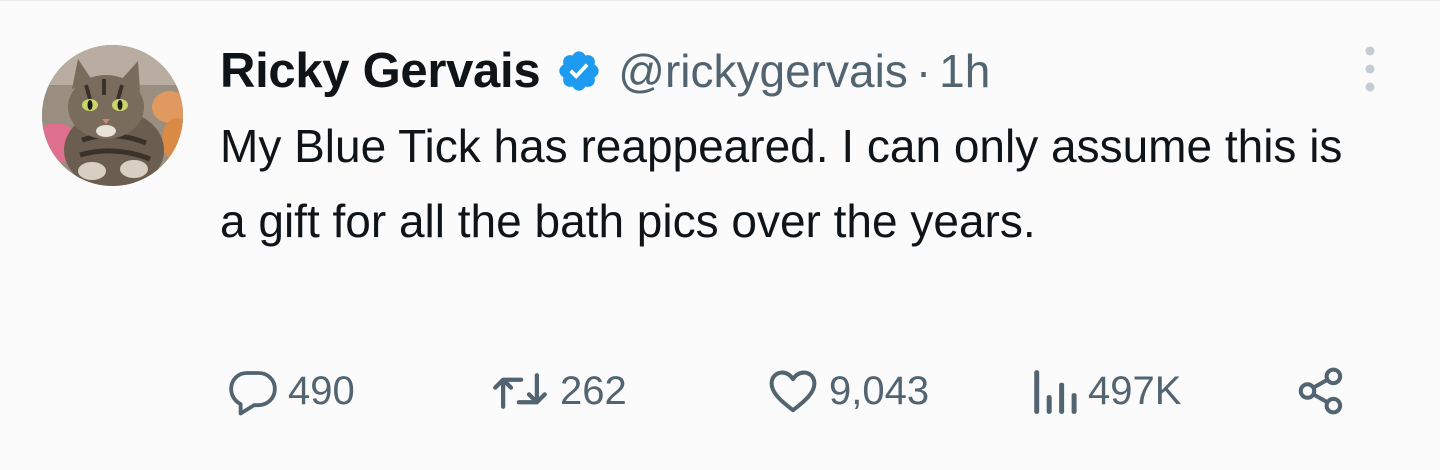 The width and height of the screenshot is (1440, 470). I want to click on retweet-button: 262, so click(557, 391).